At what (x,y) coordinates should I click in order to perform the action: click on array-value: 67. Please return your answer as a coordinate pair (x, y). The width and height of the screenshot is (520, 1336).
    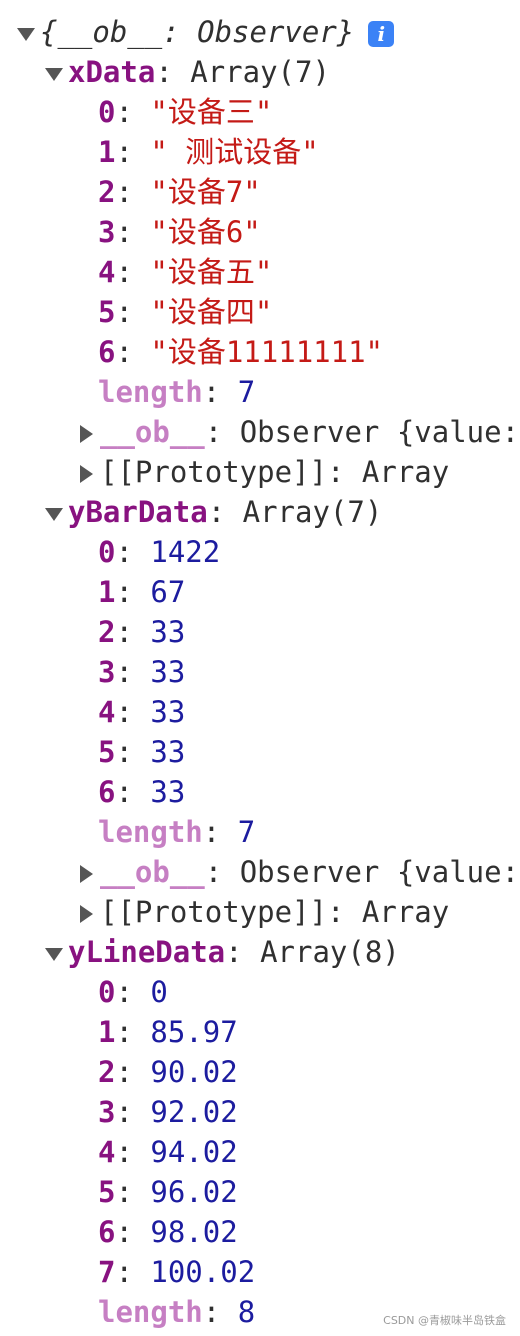
    Looking at the image, I should click on (168, 592).